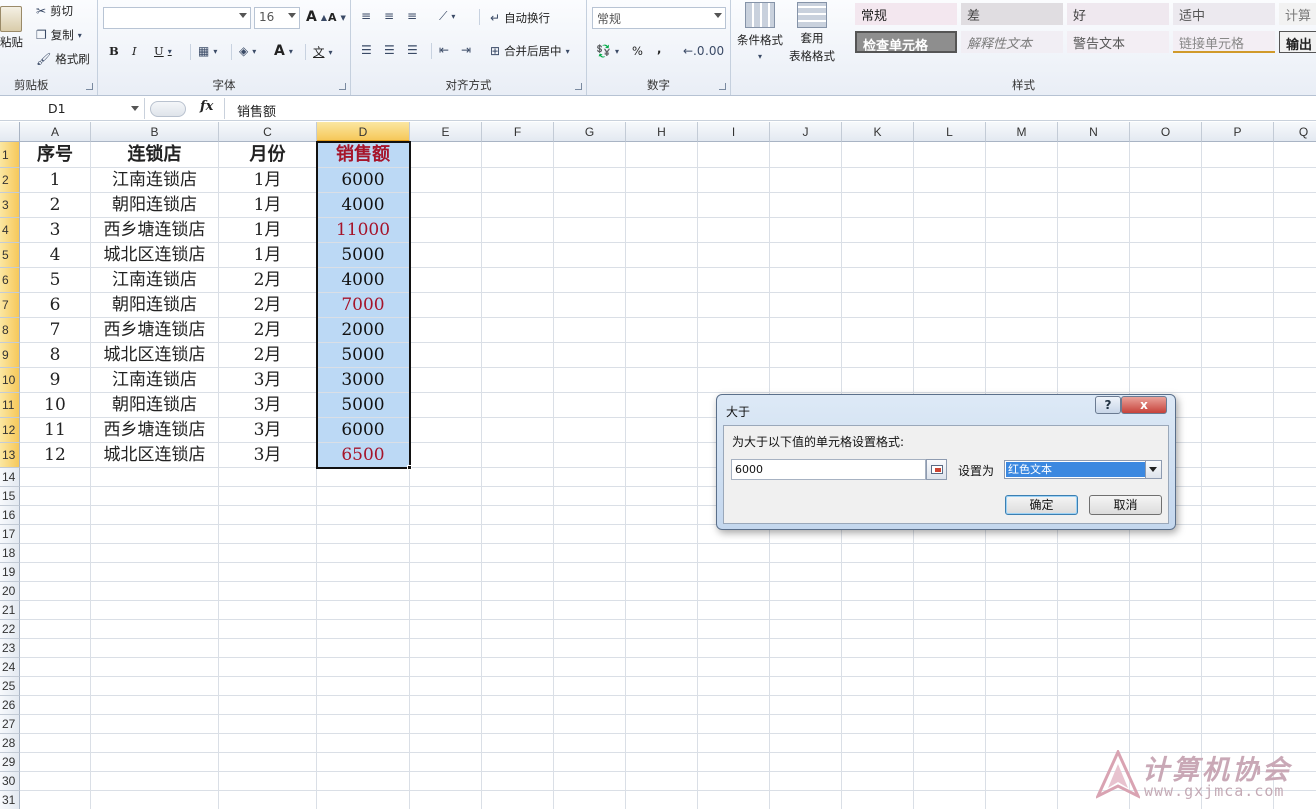  I want to click on table-cell: 4, so click(55, 255).